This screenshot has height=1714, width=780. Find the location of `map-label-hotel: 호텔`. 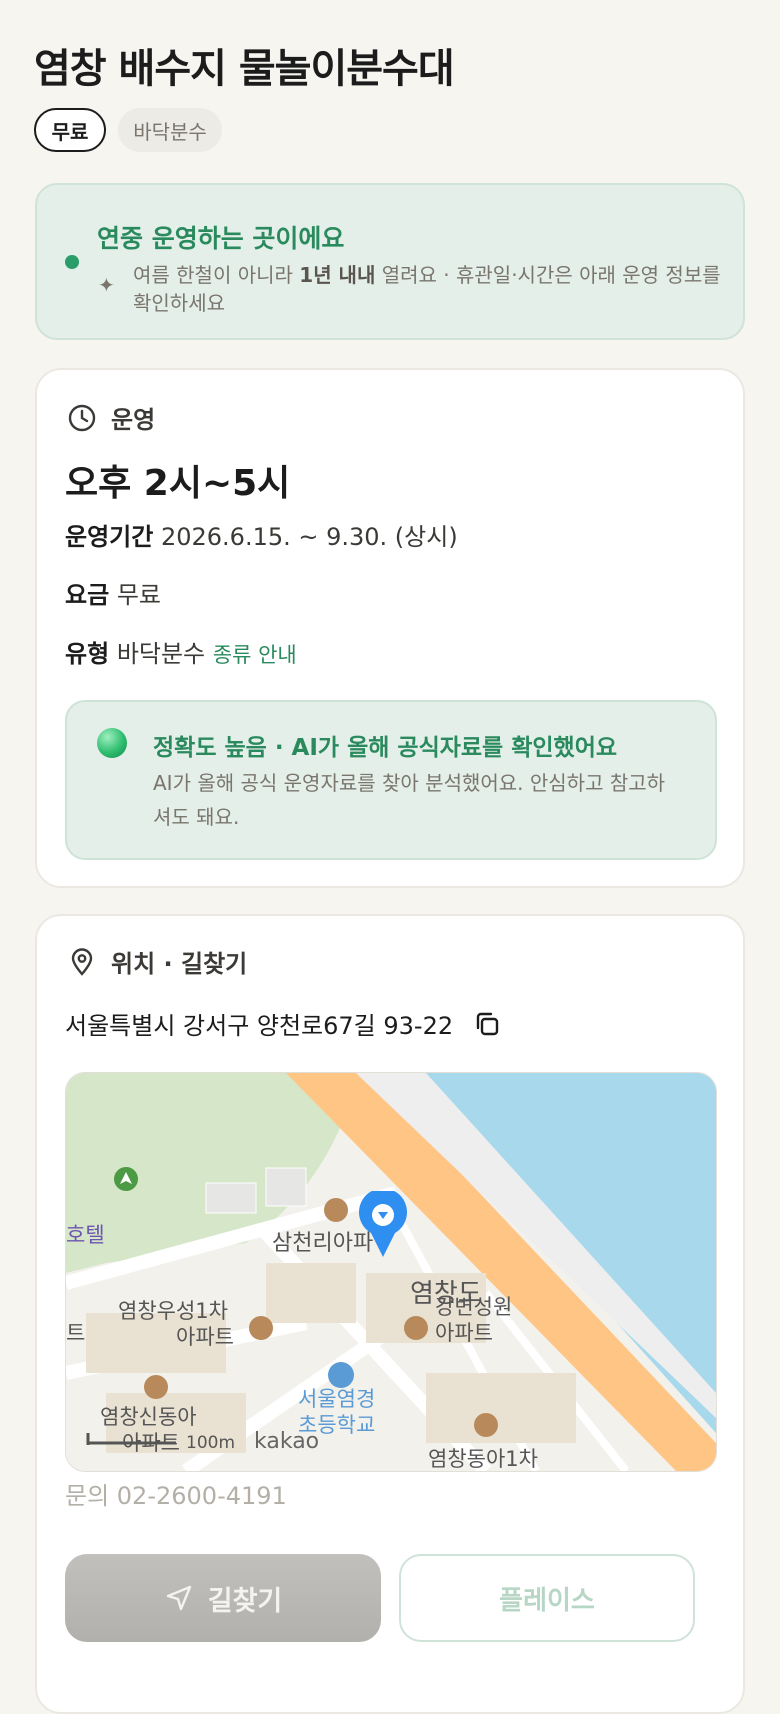

map-label-hotel: 호텔 is located at coordinates (85, 1235).